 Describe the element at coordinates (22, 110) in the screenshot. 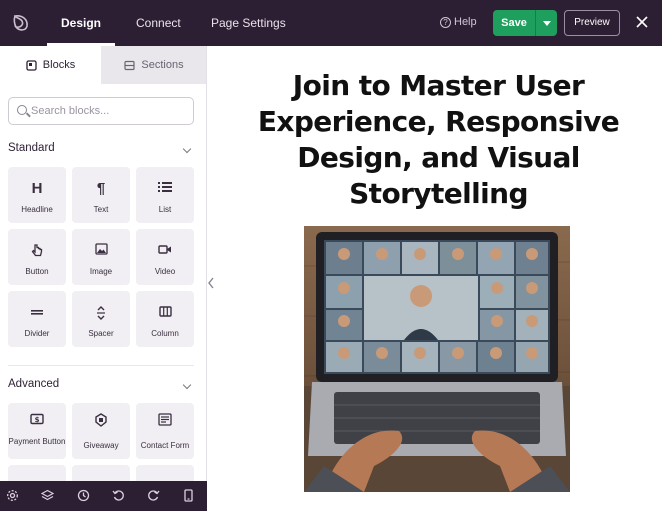

I see `search-icon` at that location.